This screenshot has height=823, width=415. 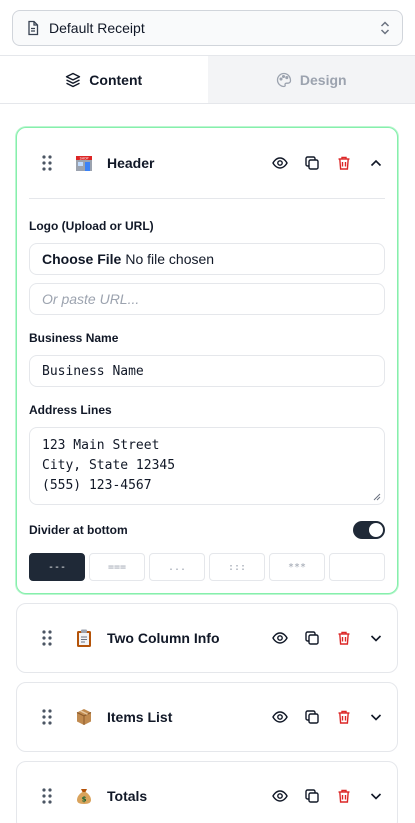 I want to click on document-icon, so click(x=33, y=28).